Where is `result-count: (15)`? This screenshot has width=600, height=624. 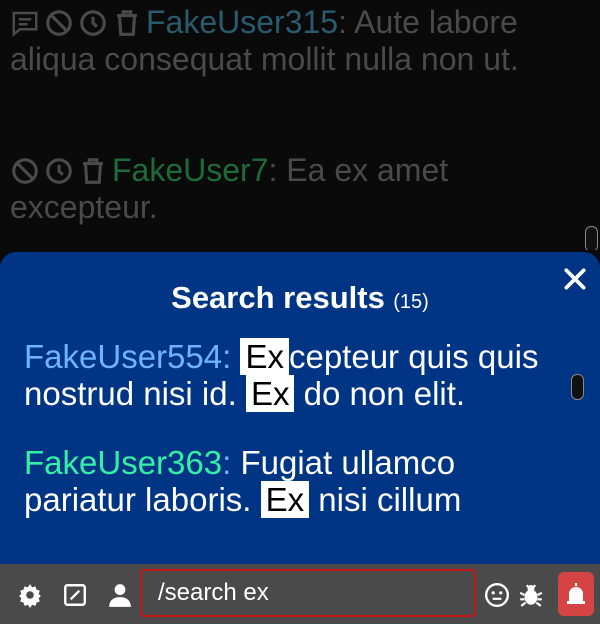
result-count: (15) is located at coordinates (411, 302).